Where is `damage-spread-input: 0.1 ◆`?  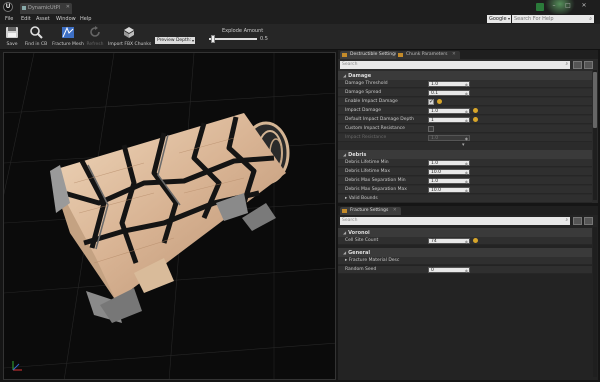
damage-spread-input: 0.1 ◆ is located at coordinates (449, 93).